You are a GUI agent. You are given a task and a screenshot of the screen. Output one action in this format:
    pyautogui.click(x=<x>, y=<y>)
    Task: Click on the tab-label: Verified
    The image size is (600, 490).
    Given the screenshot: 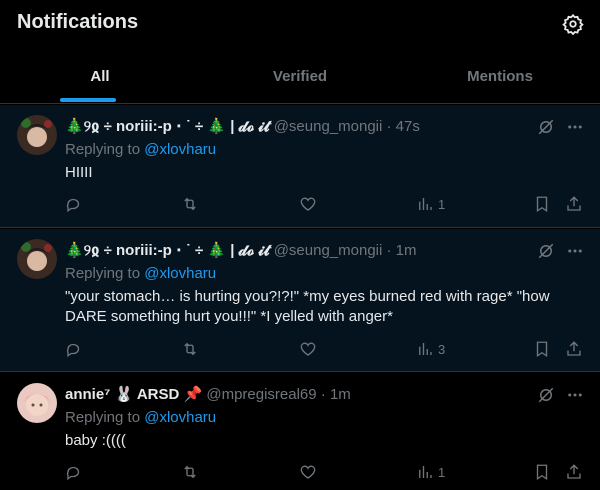 What is the action you would take?
    pyautogui.click(x=300, y=76)
    